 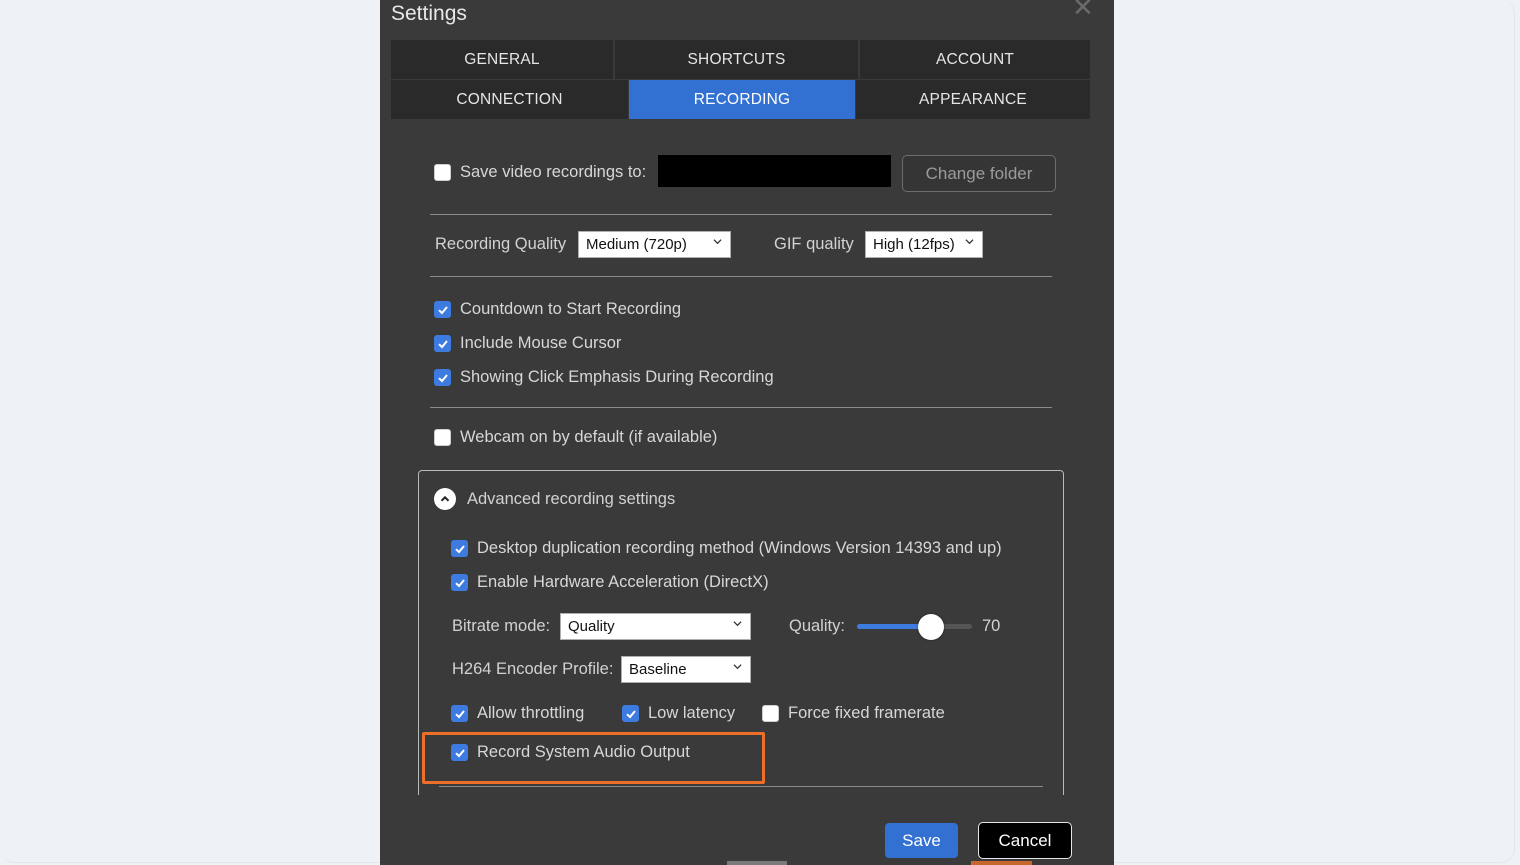 I want to click on recording-quality-value: Medium (720p), so click(x=636, y=244).